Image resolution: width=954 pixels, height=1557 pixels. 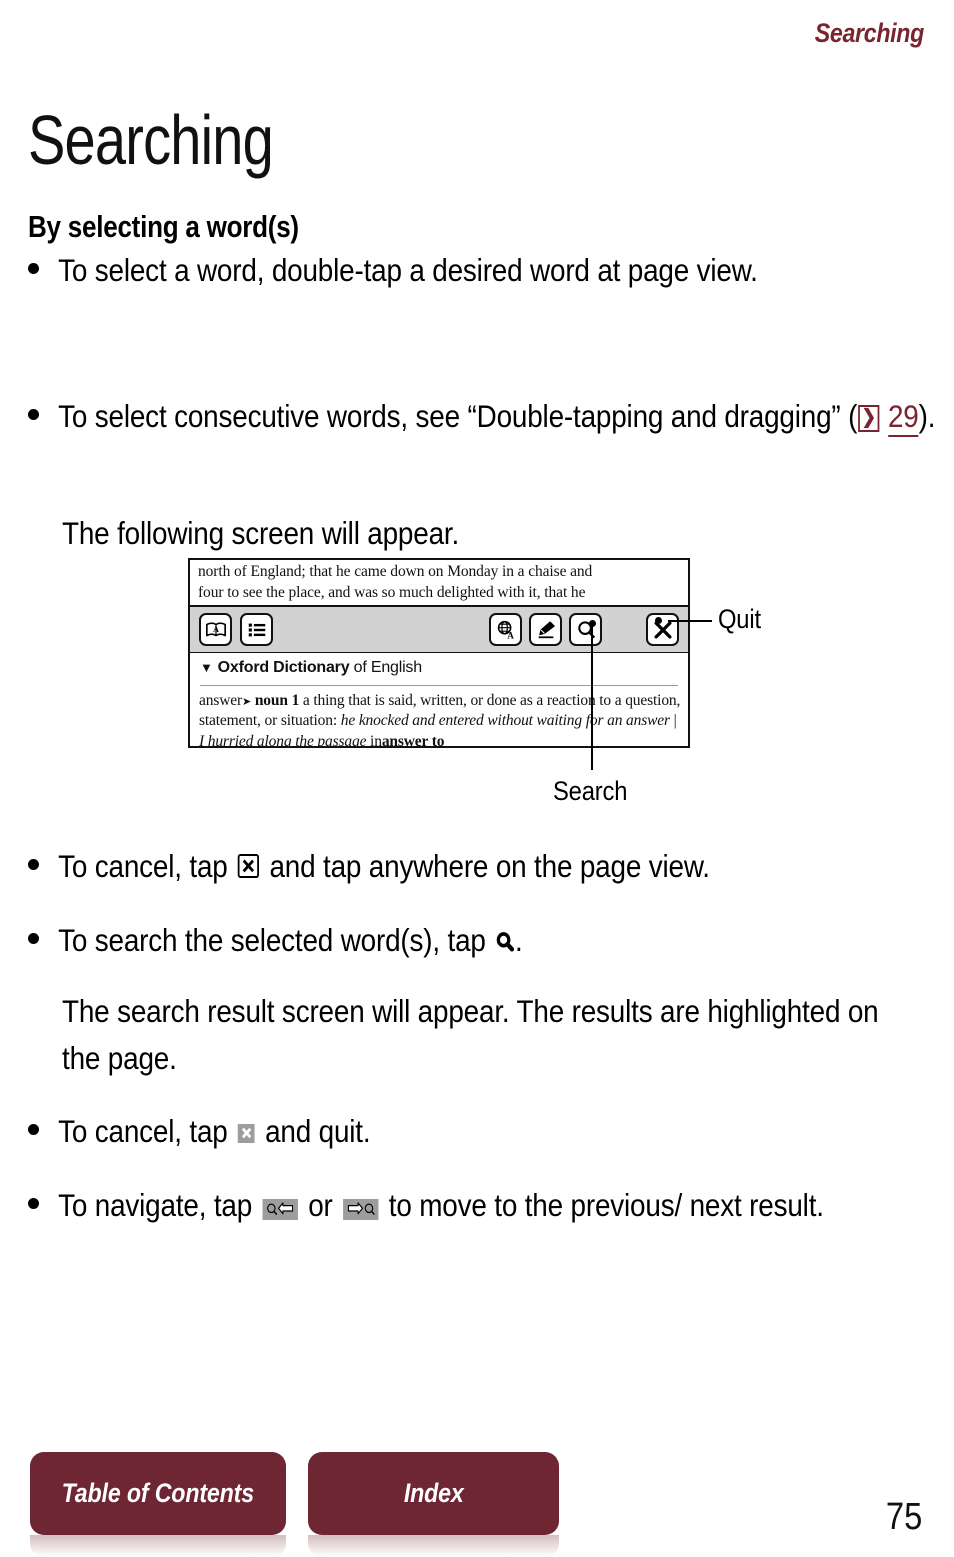 I want to click on bullet-item-search-selected: To search the selected word(s), tap ., so click(x=478, y=940).